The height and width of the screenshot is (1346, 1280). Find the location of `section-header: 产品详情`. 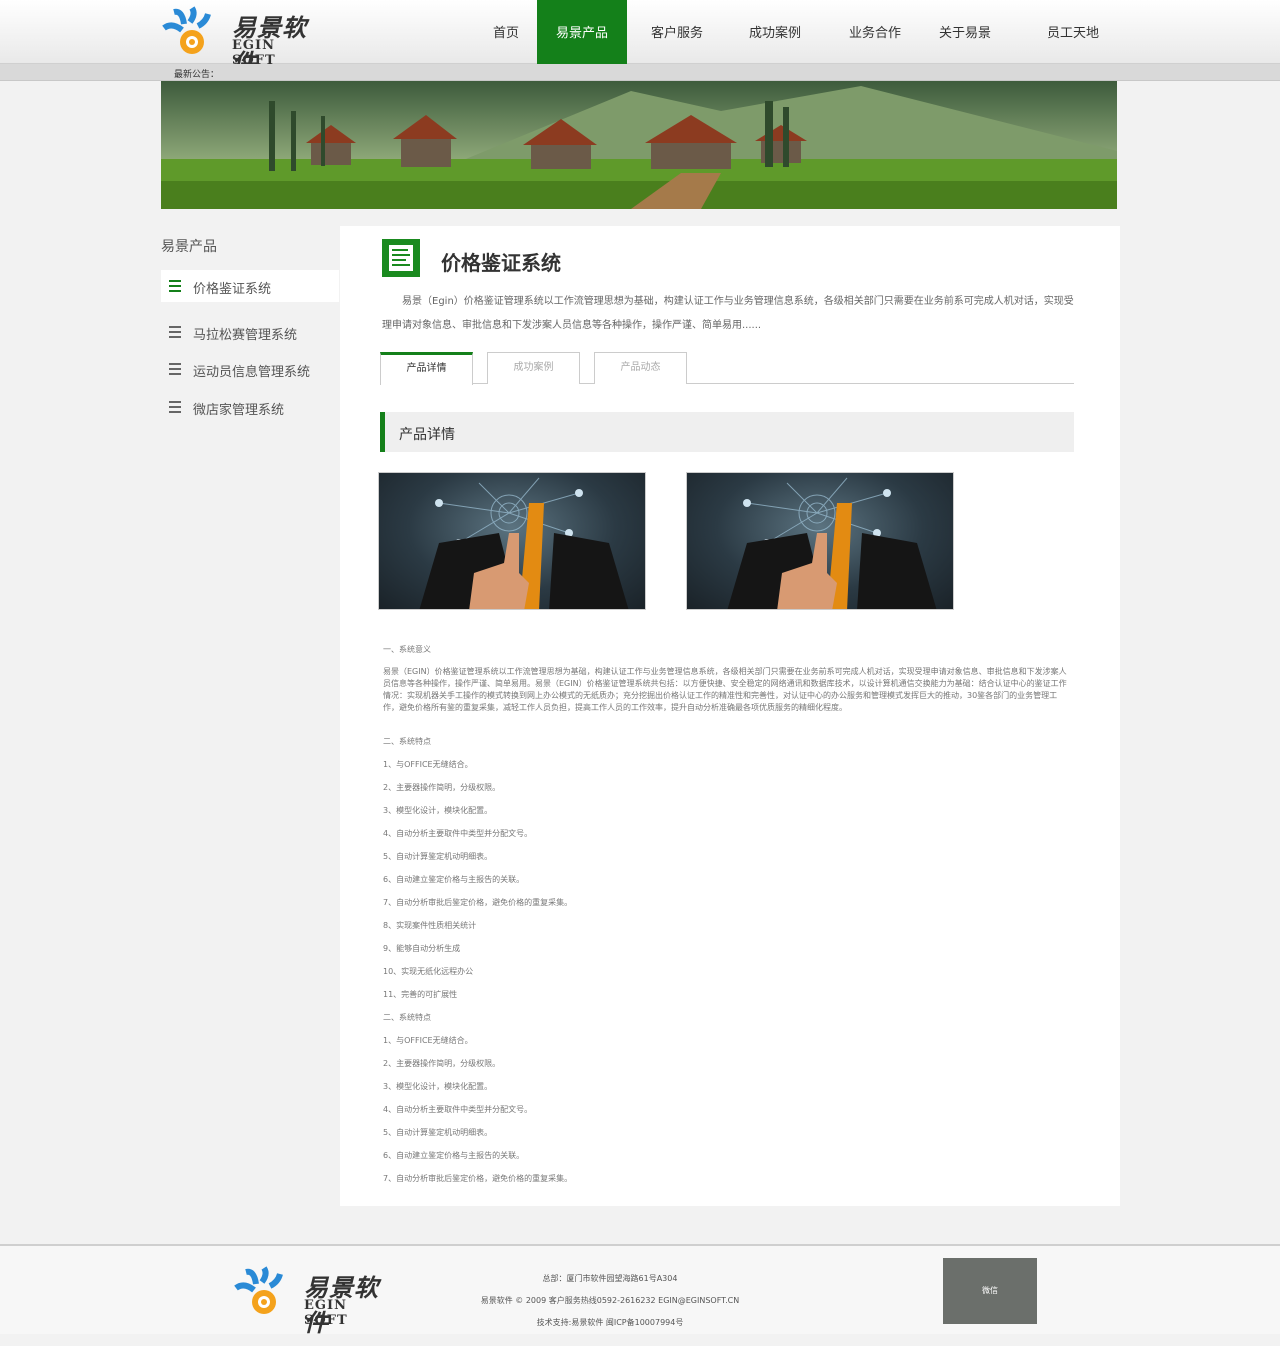

section-header: 产品详情 is located at coordinates (727, 432).